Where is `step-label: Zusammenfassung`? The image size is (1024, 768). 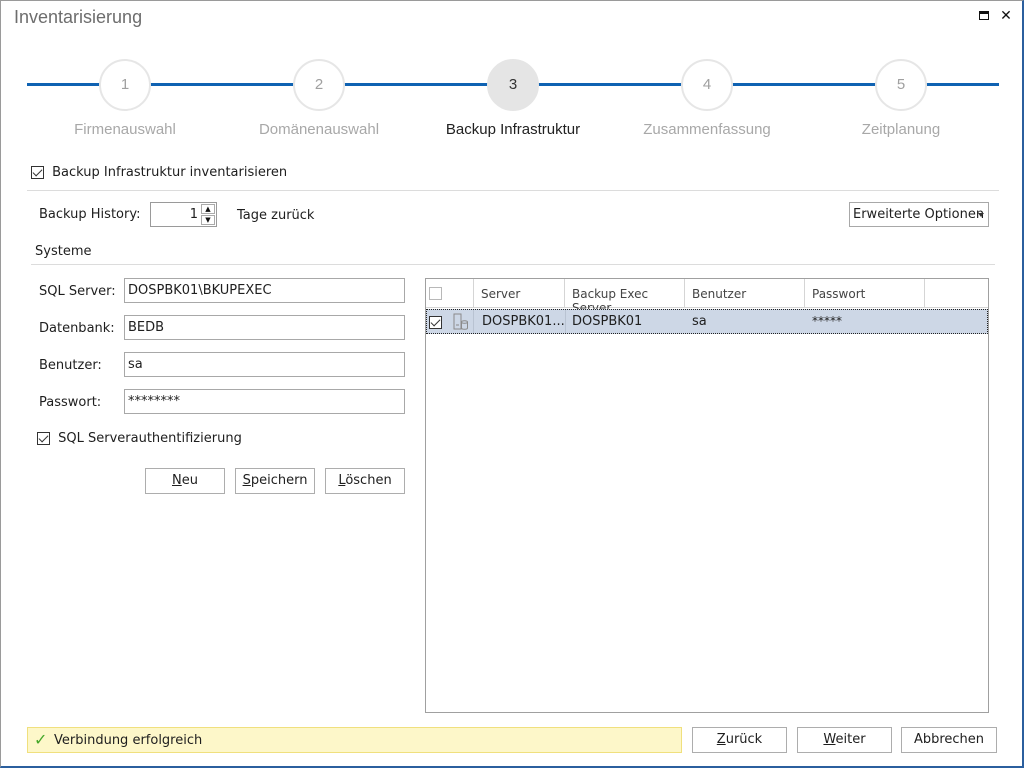 step-label: Zusammenfassung is located at coordinates (707, 129).